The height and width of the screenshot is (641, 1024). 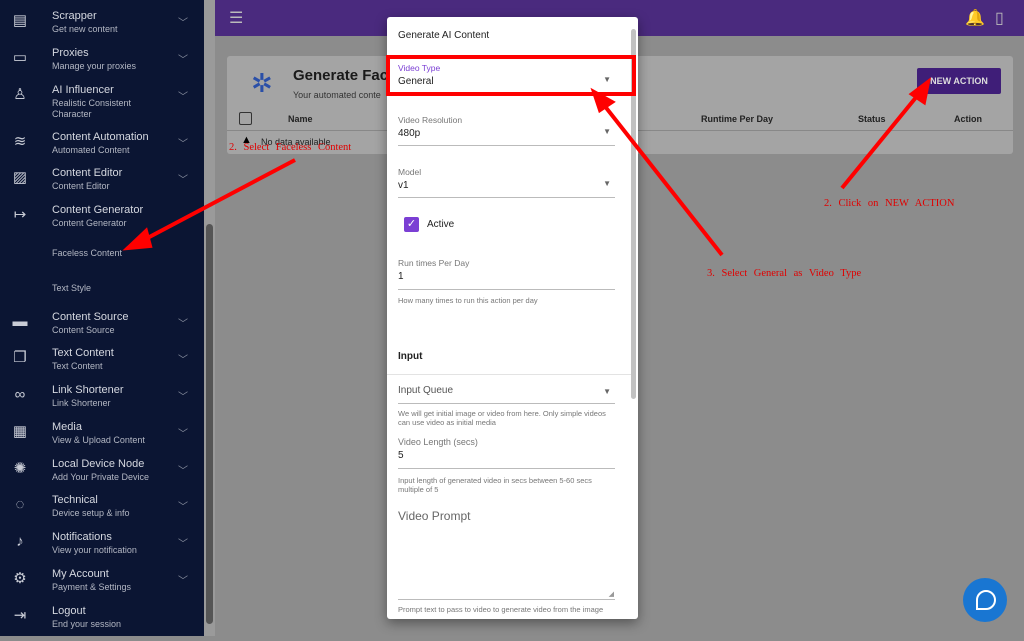 I want to click on annotation-select-faceless: 2. Select Faceless Content, so click(x=290, y=147).